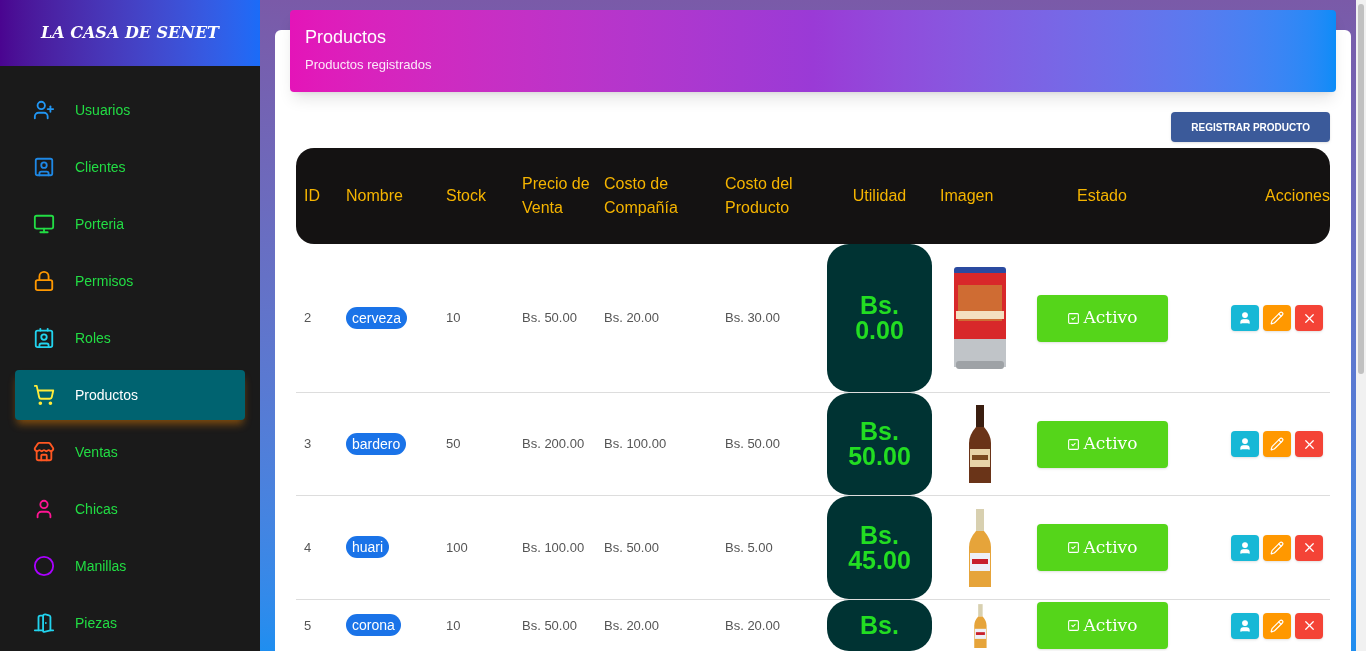  I want to click on sidebar-item: Roles, so click(130, 338).